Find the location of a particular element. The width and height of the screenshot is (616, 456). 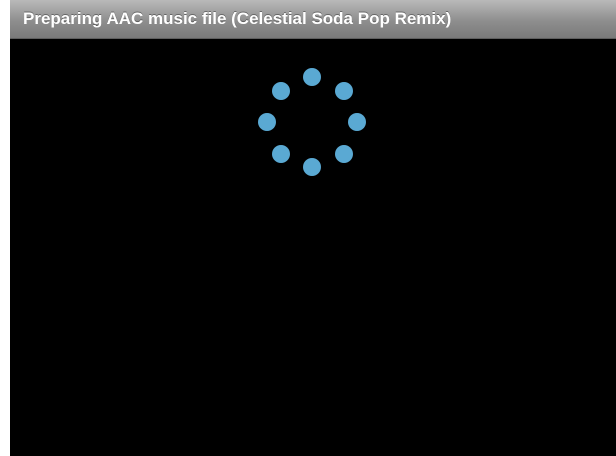

spinner-dots is located at coordinates (312, 122).